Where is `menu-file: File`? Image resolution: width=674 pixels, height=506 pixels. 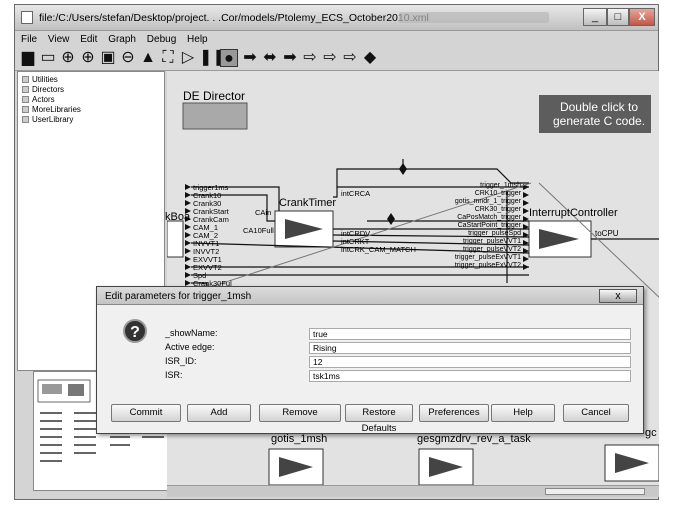 menu-file: File is located at coordinates (29, 39).